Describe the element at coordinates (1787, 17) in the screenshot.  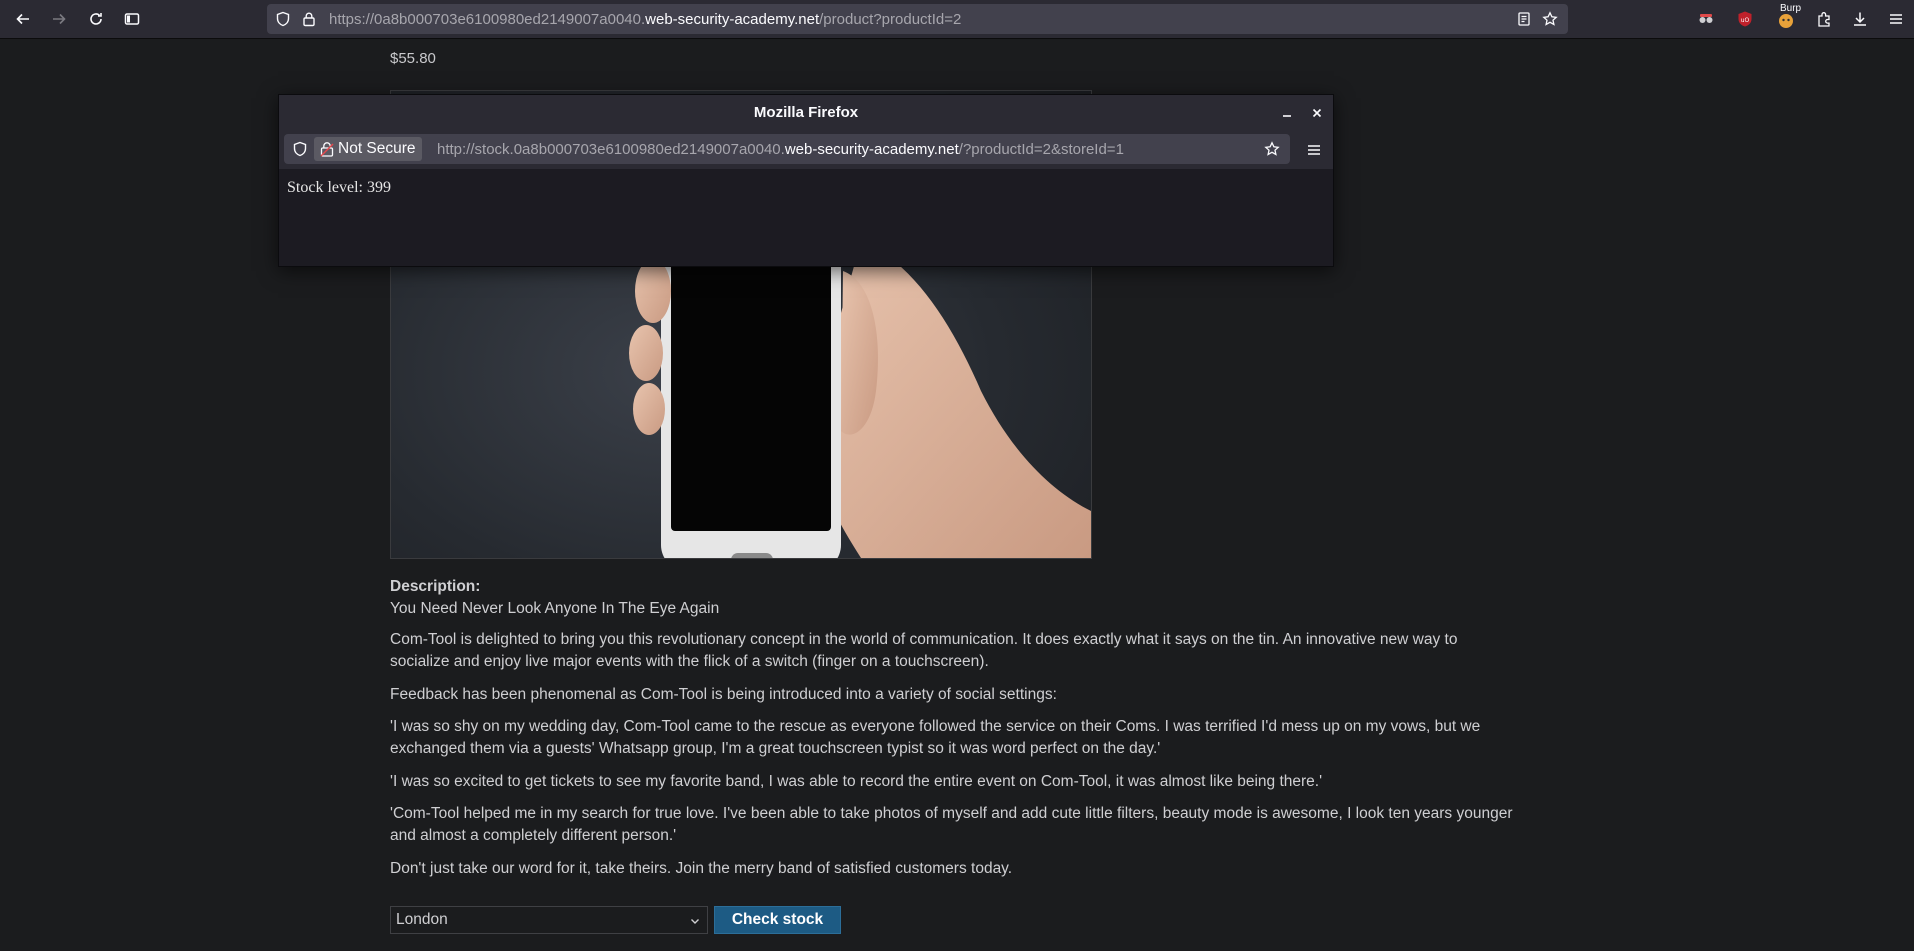
I see `burp-extension-icon: Burp` at that location.